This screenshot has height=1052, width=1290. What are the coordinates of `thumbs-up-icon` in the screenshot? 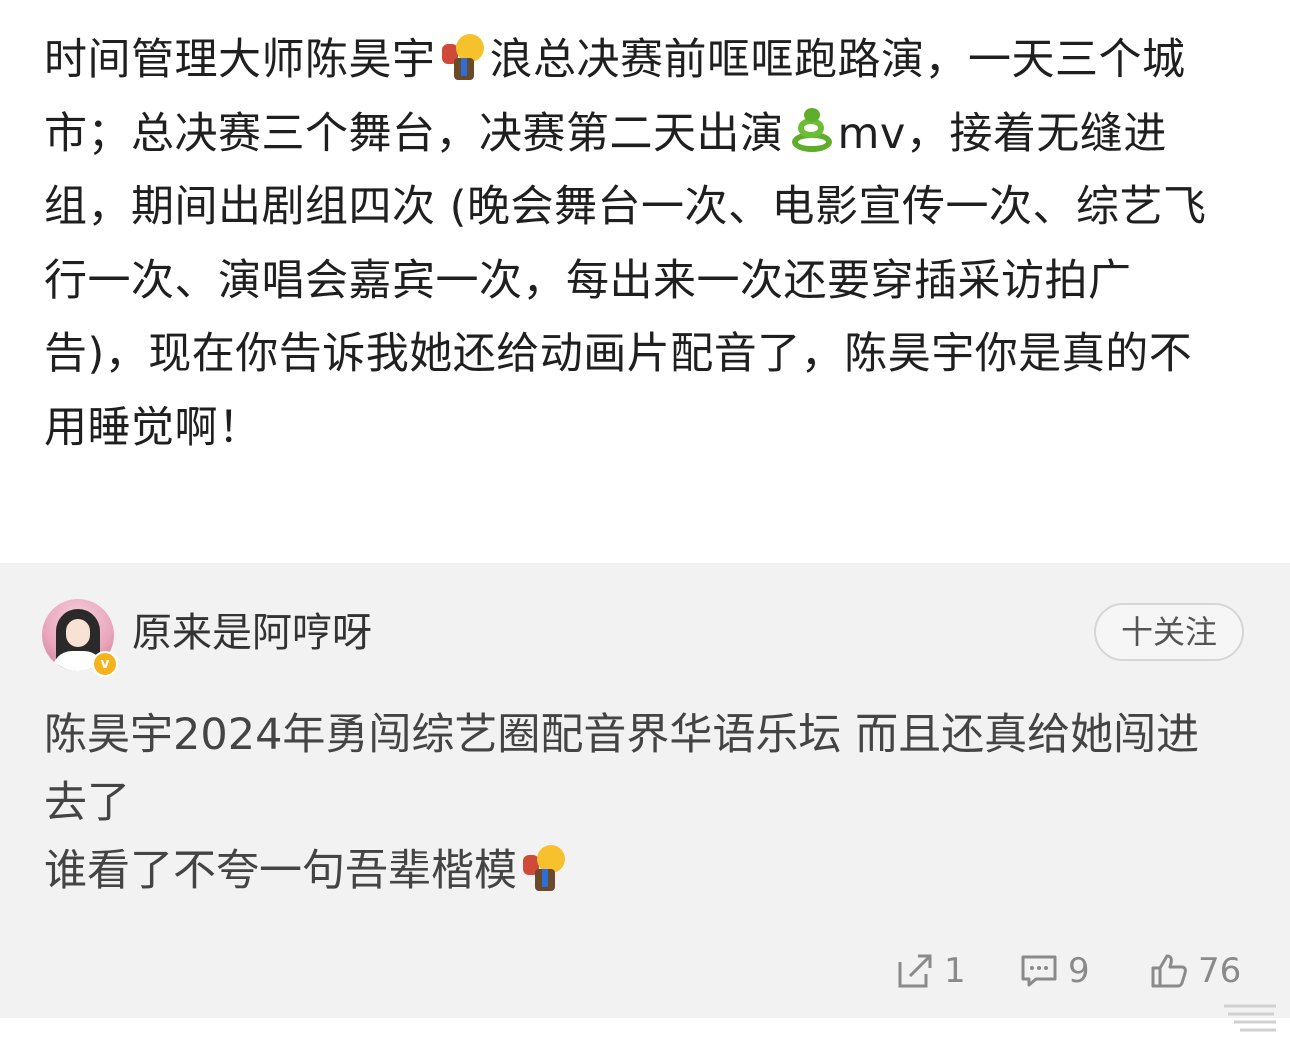 It's located at (1169, 971).